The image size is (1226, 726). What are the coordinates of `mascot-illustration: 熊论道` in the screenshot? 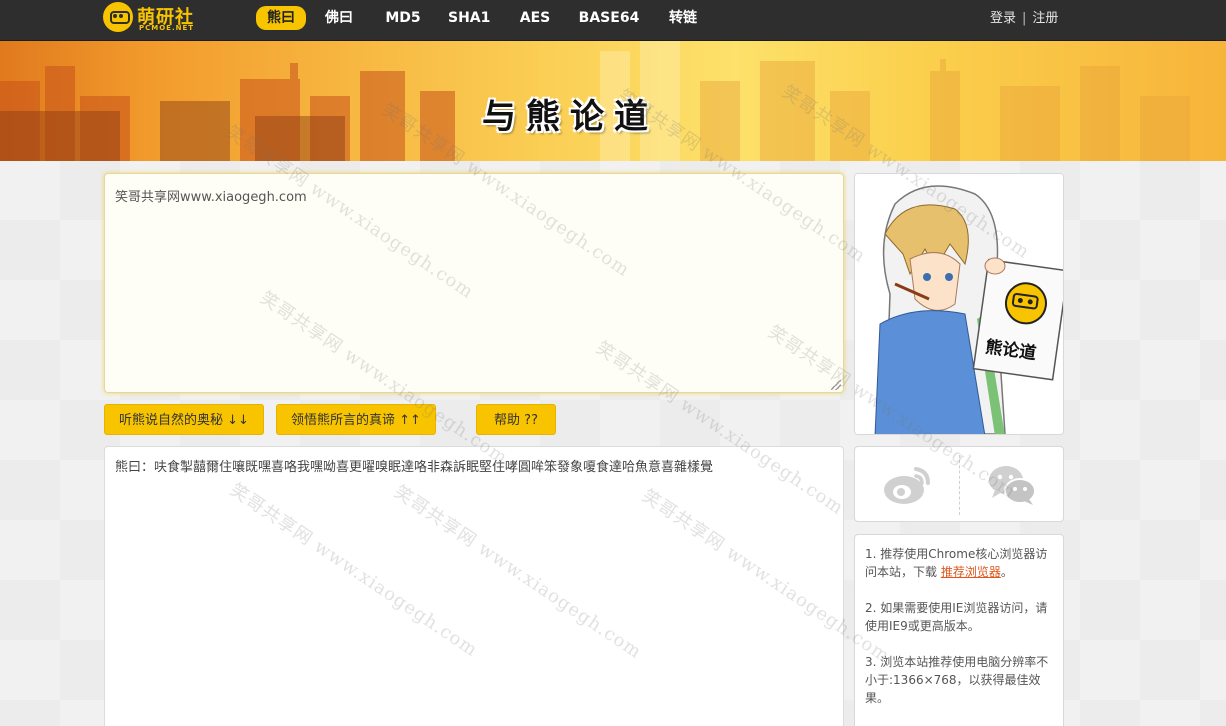 It's located at (959, 304).